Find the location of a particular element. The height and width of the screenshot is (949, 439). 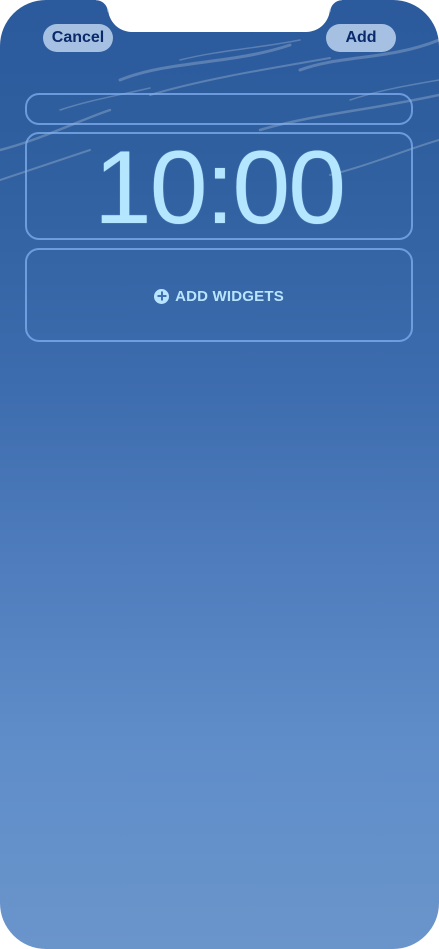

add-button: Add is located at coordinates (361, 38).